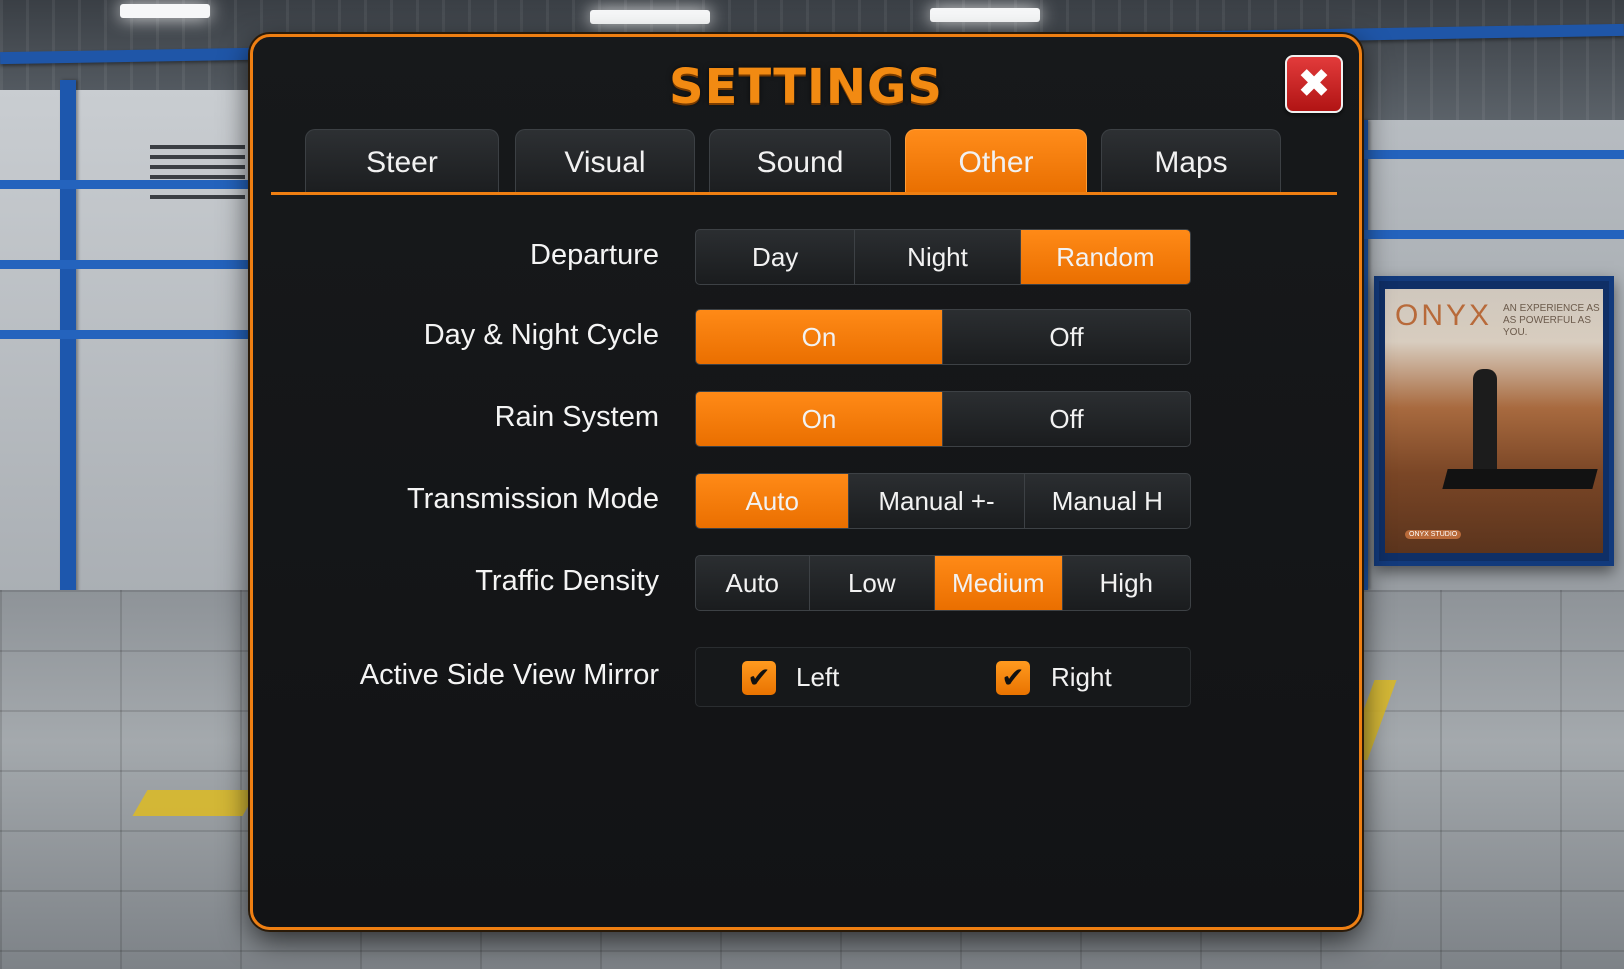 The height and width of the screenshot is (969, 1624). I want to click on day-night-cycle-toggle: On Off, so click(943, 337).